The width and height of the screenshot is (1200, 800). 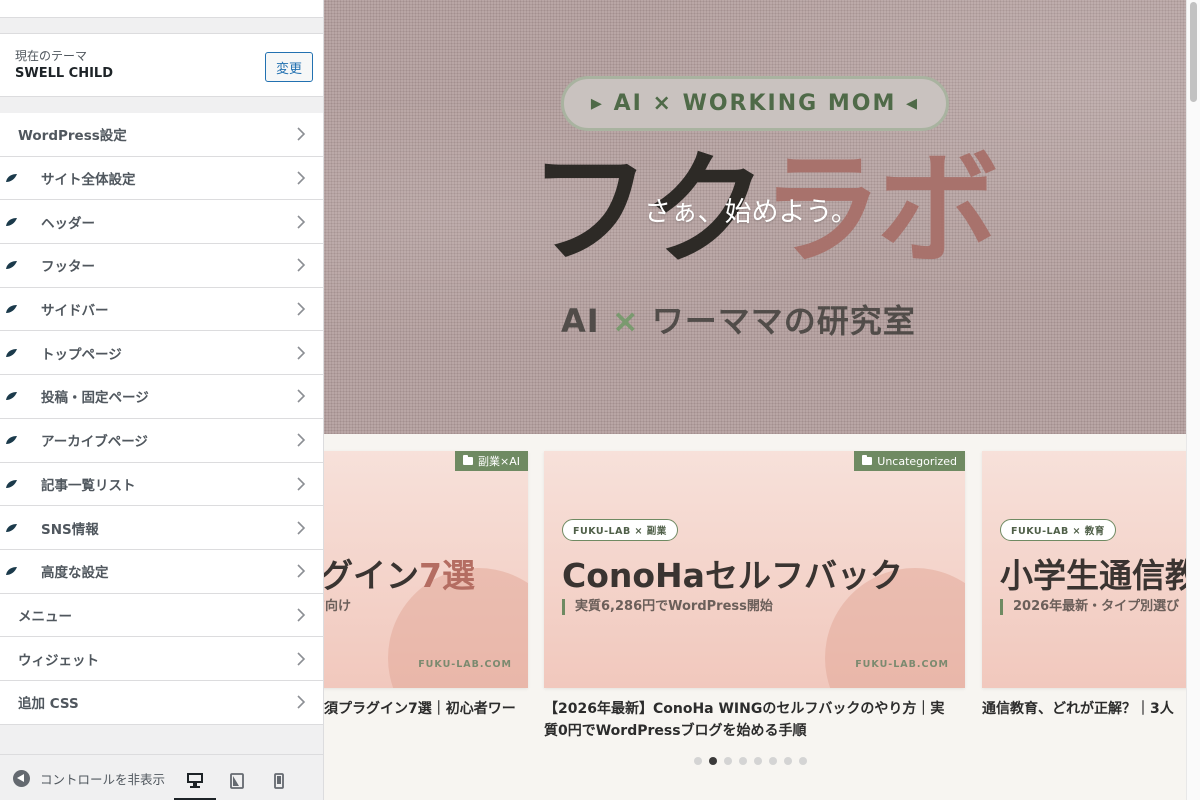 What do you see at coordinates (161, 309) in the screenshot?
I see `menu-item-sidebar: サイドバー` at bounding box center [161, 309].